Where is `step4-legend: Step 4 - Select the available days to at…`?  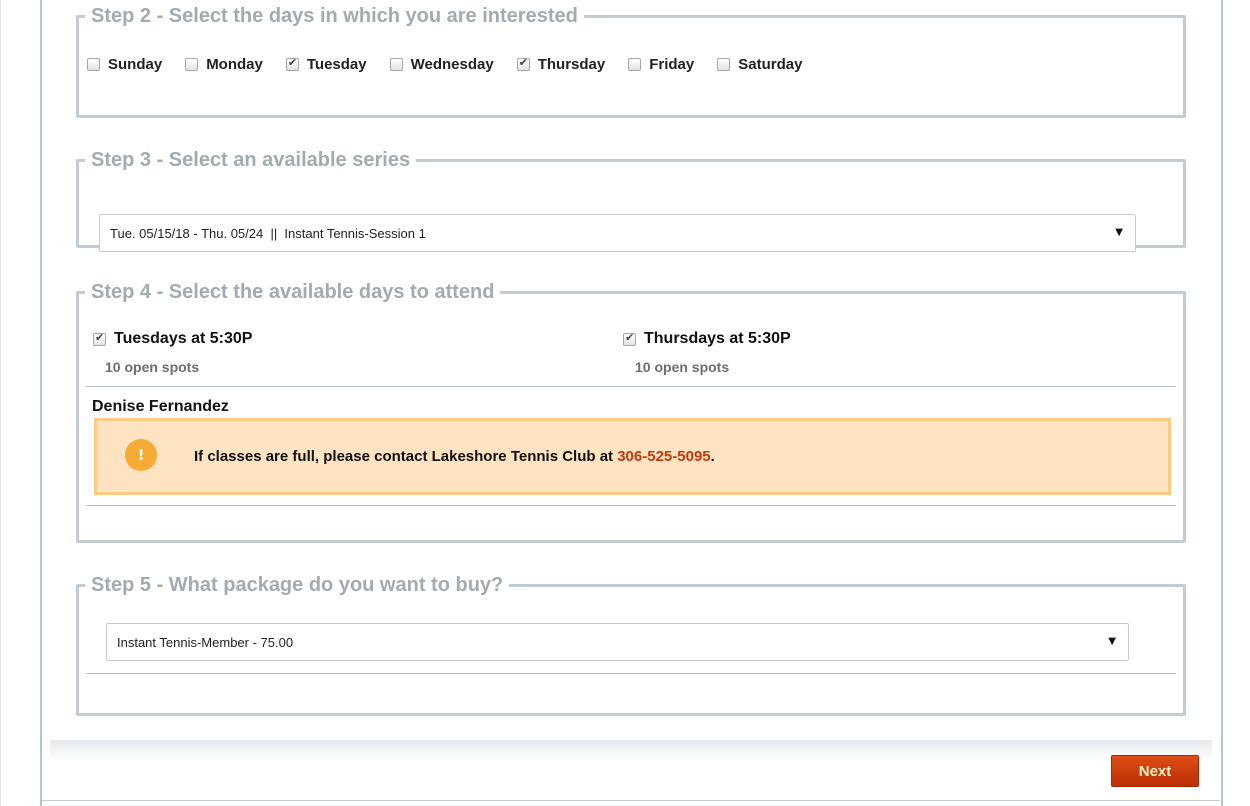 step4-legend: Step 4 - Select the available days to at… is located at coordinates (293, 292).